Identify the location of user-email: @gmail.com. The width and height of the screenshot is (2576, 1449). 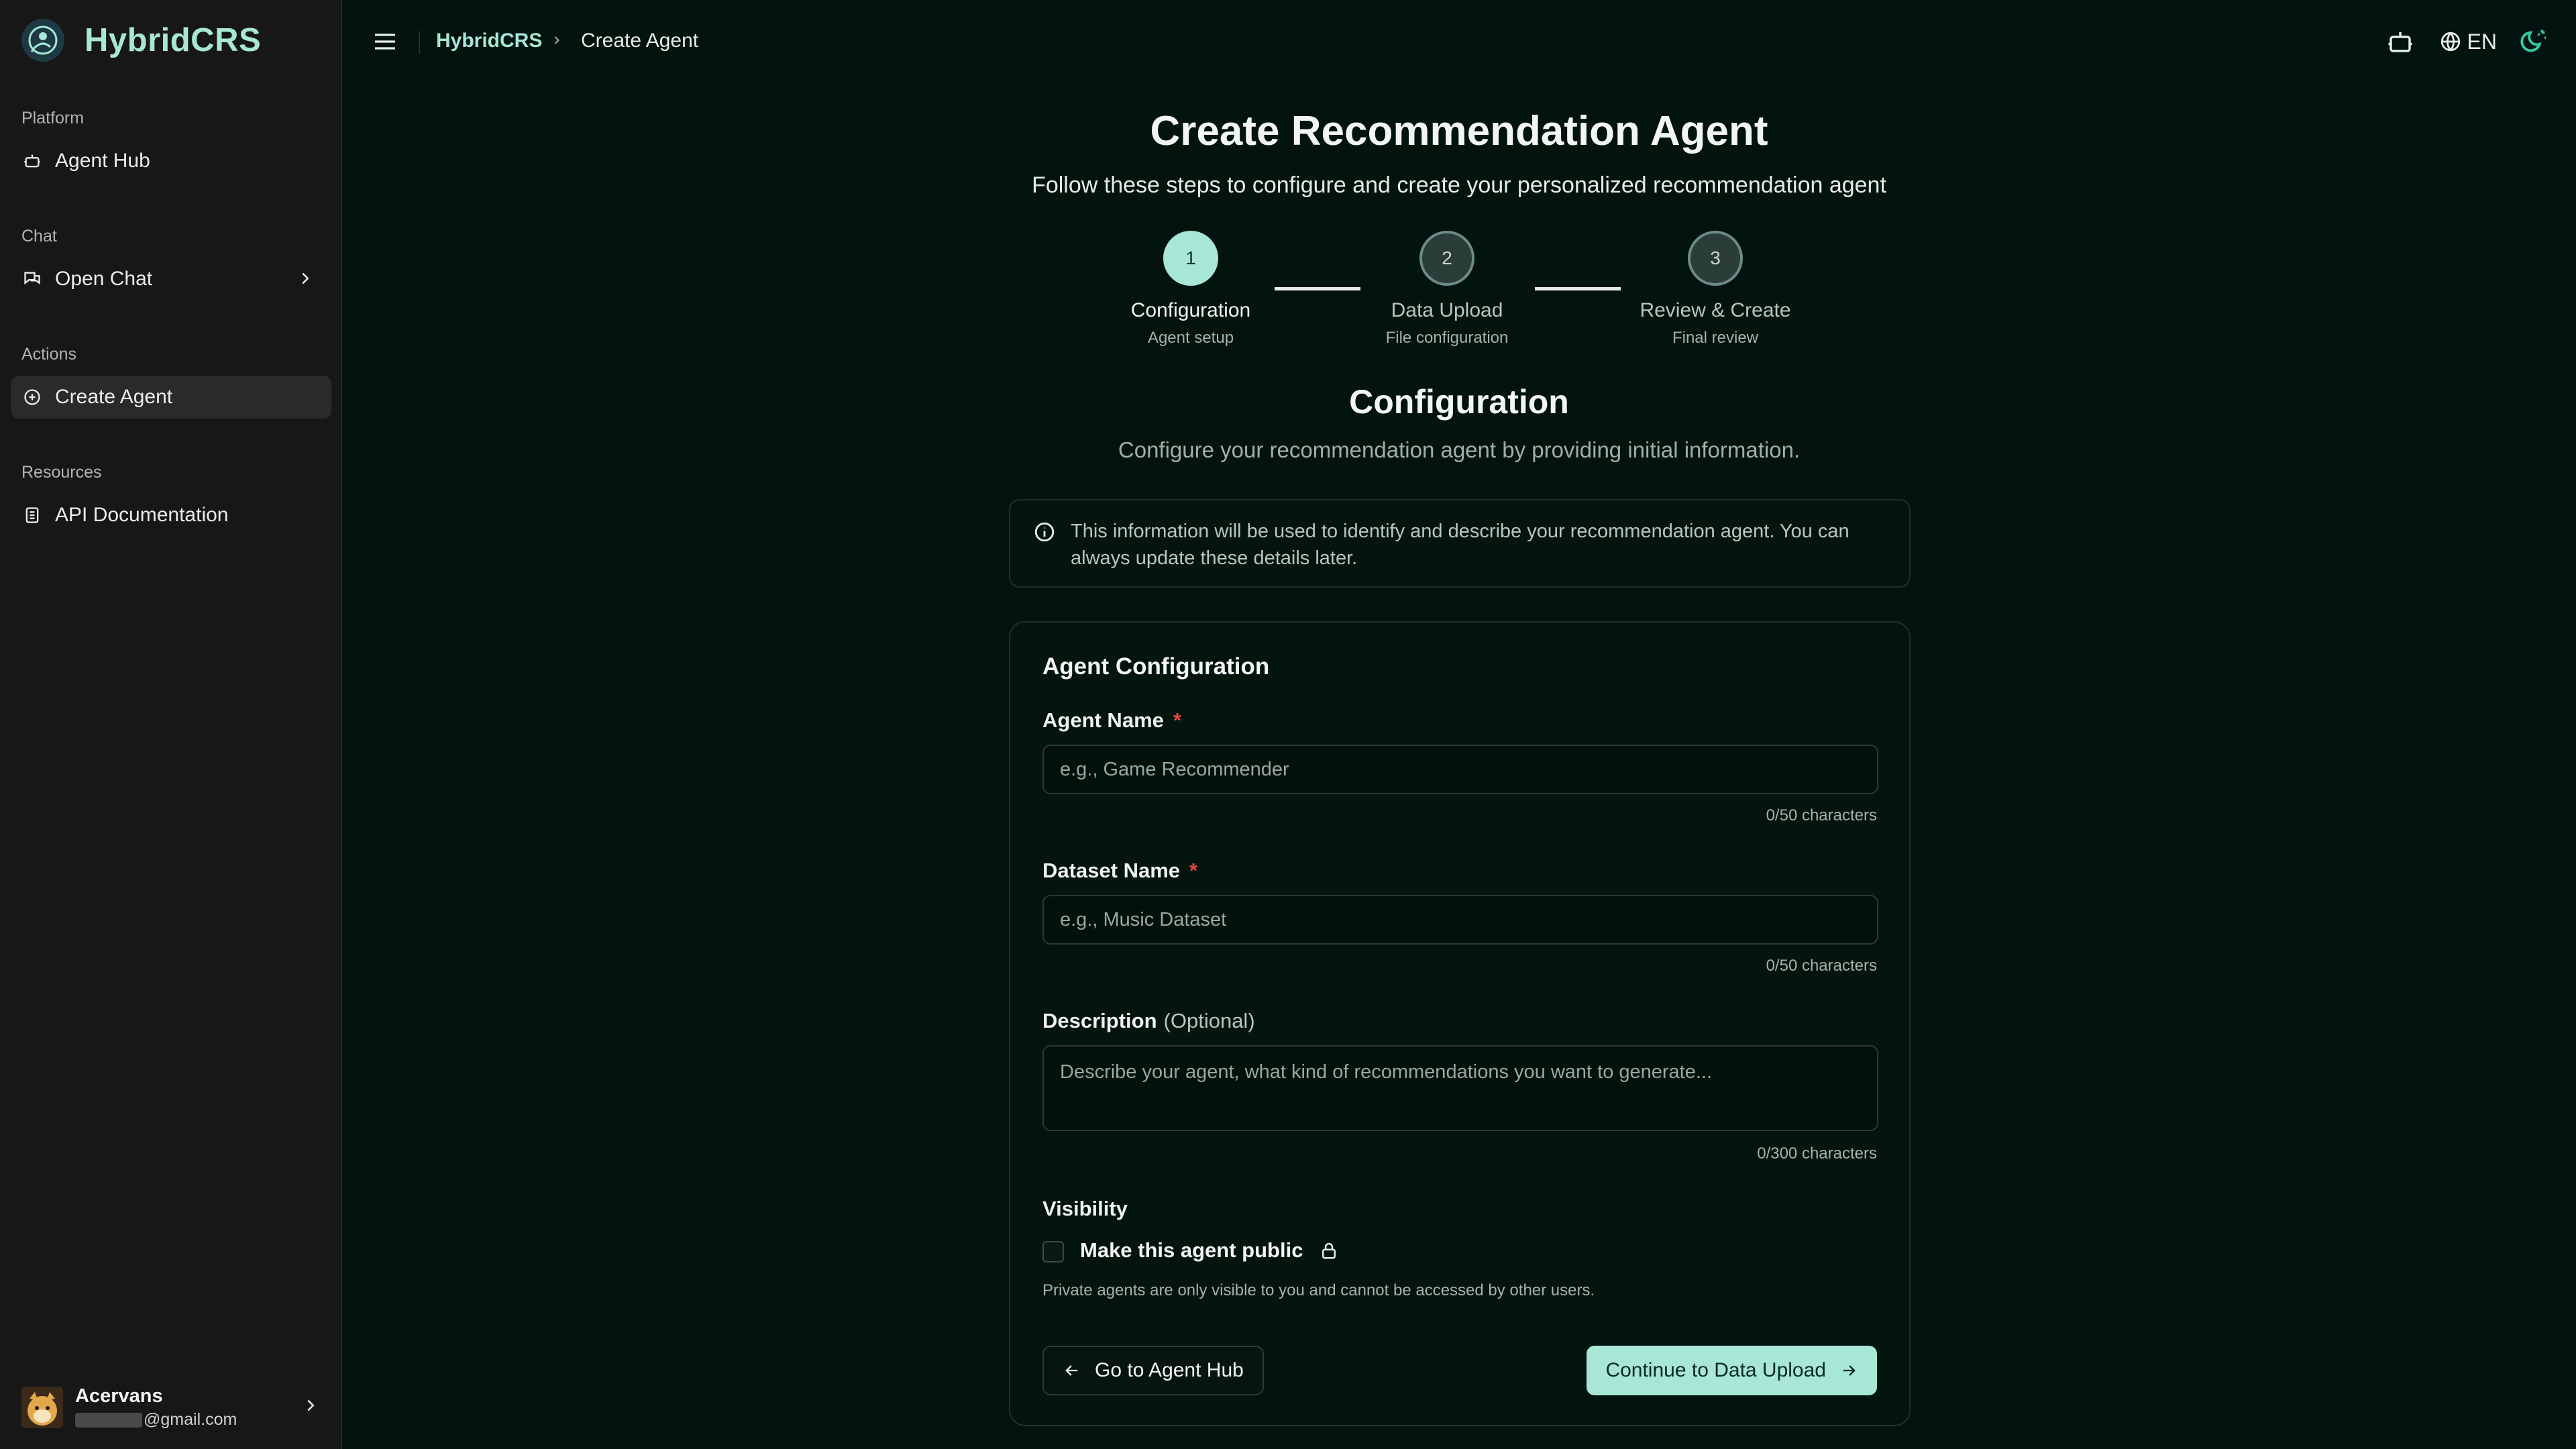
(156, 1420).